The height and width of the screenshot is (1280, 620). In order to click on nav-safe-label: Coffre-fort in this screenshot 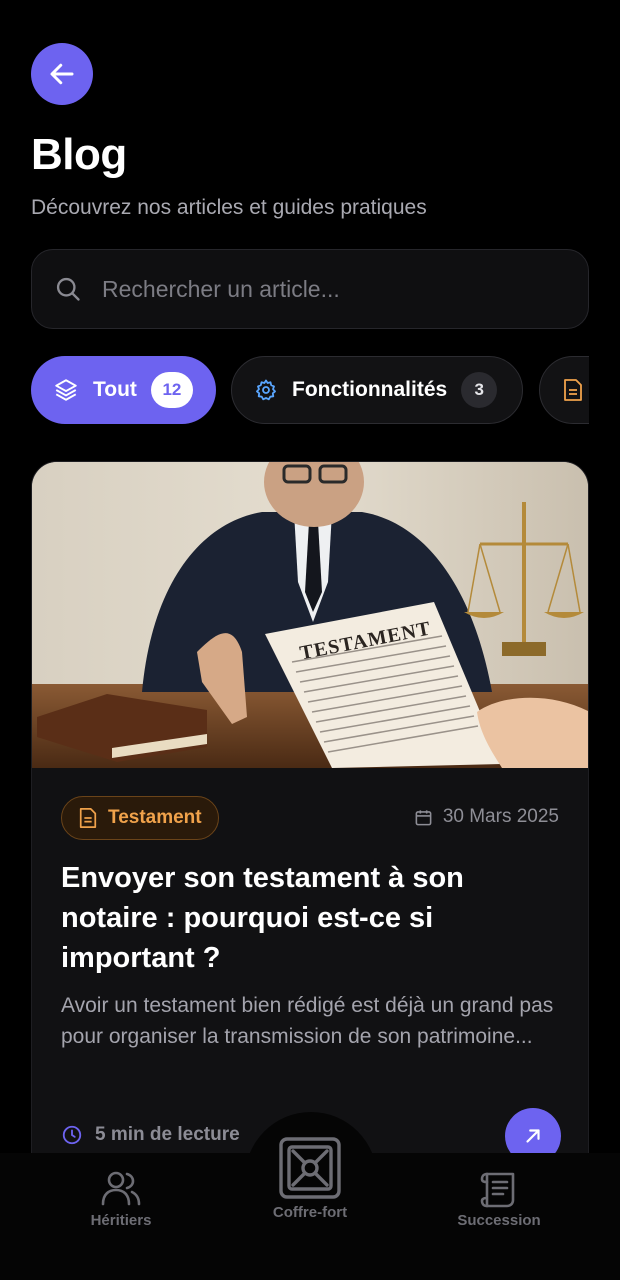, I will do `click(310, 1212)`.